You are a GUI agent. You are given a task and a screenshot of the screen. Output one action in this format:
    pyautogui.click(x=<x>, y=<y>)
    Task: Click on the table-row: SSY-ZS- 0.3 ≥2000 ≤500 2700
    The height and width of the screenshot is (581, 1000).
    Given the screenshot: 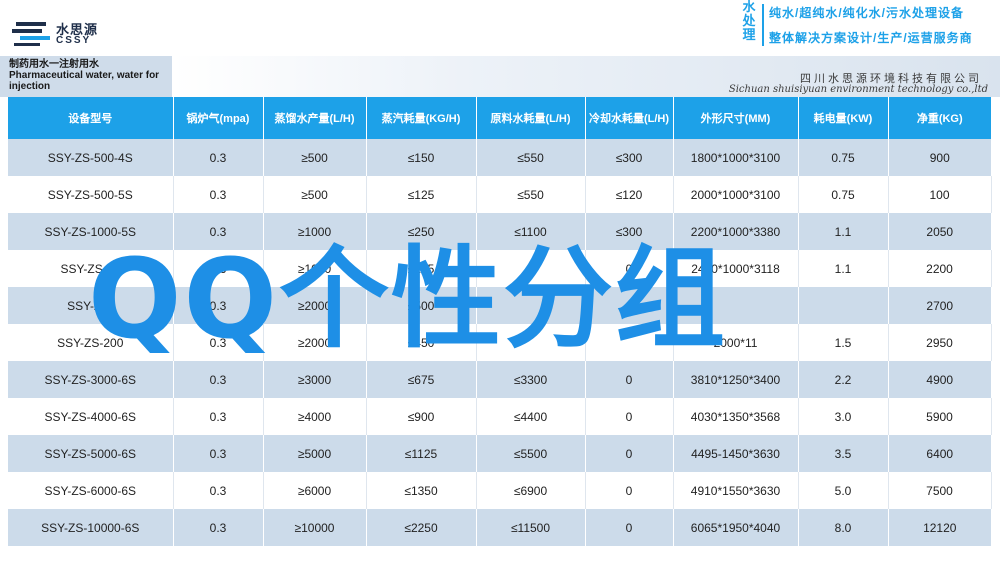 What is the action you would take?
    pyautogui.click(x=499, y=305)
    